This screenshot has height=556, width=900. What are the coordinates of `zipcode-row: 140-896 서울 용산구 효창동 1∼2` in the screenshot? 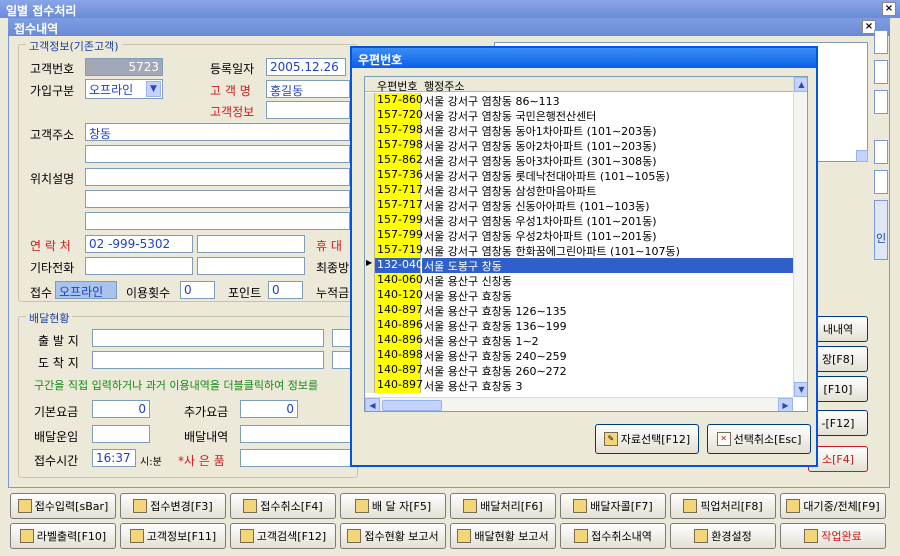 It's located at (579, 340).